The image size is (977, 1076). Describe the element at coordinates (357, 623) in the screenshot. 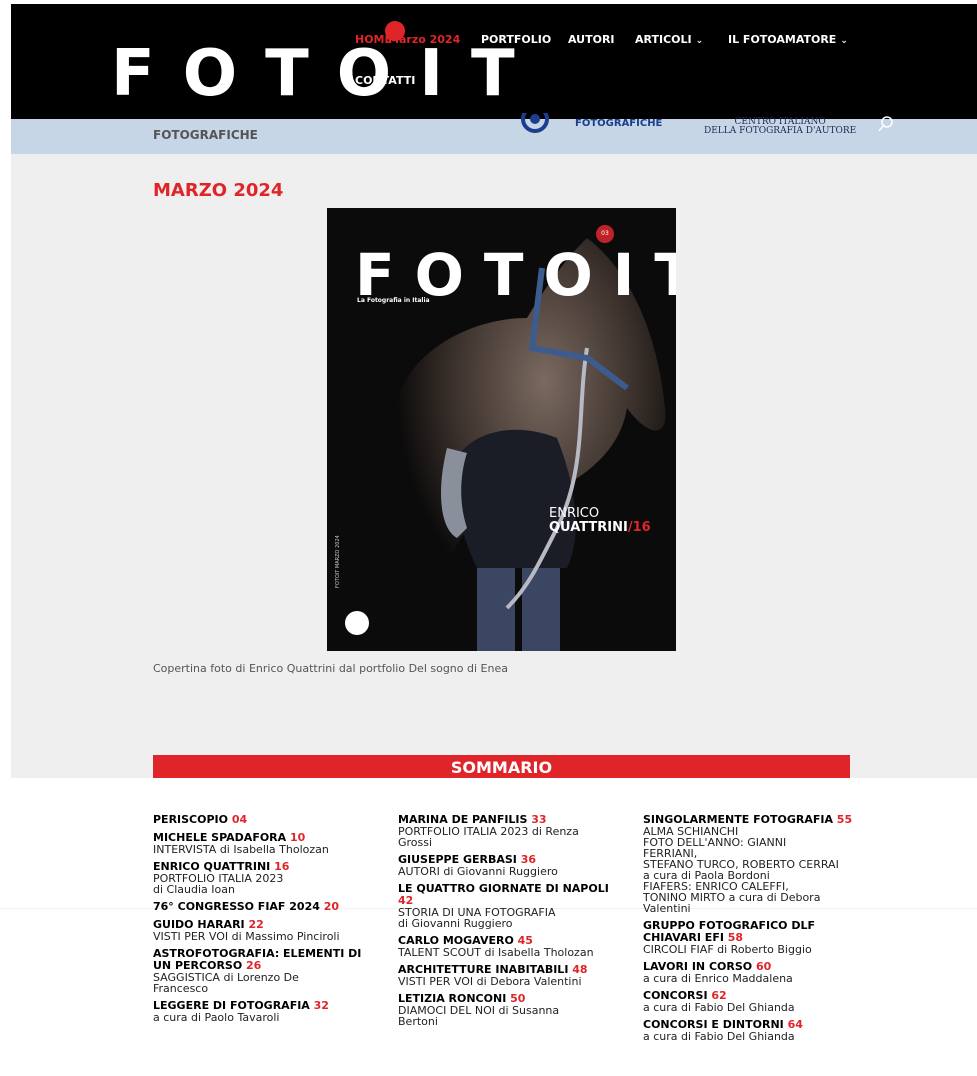

I see `publisher-badge-icon` at that location.